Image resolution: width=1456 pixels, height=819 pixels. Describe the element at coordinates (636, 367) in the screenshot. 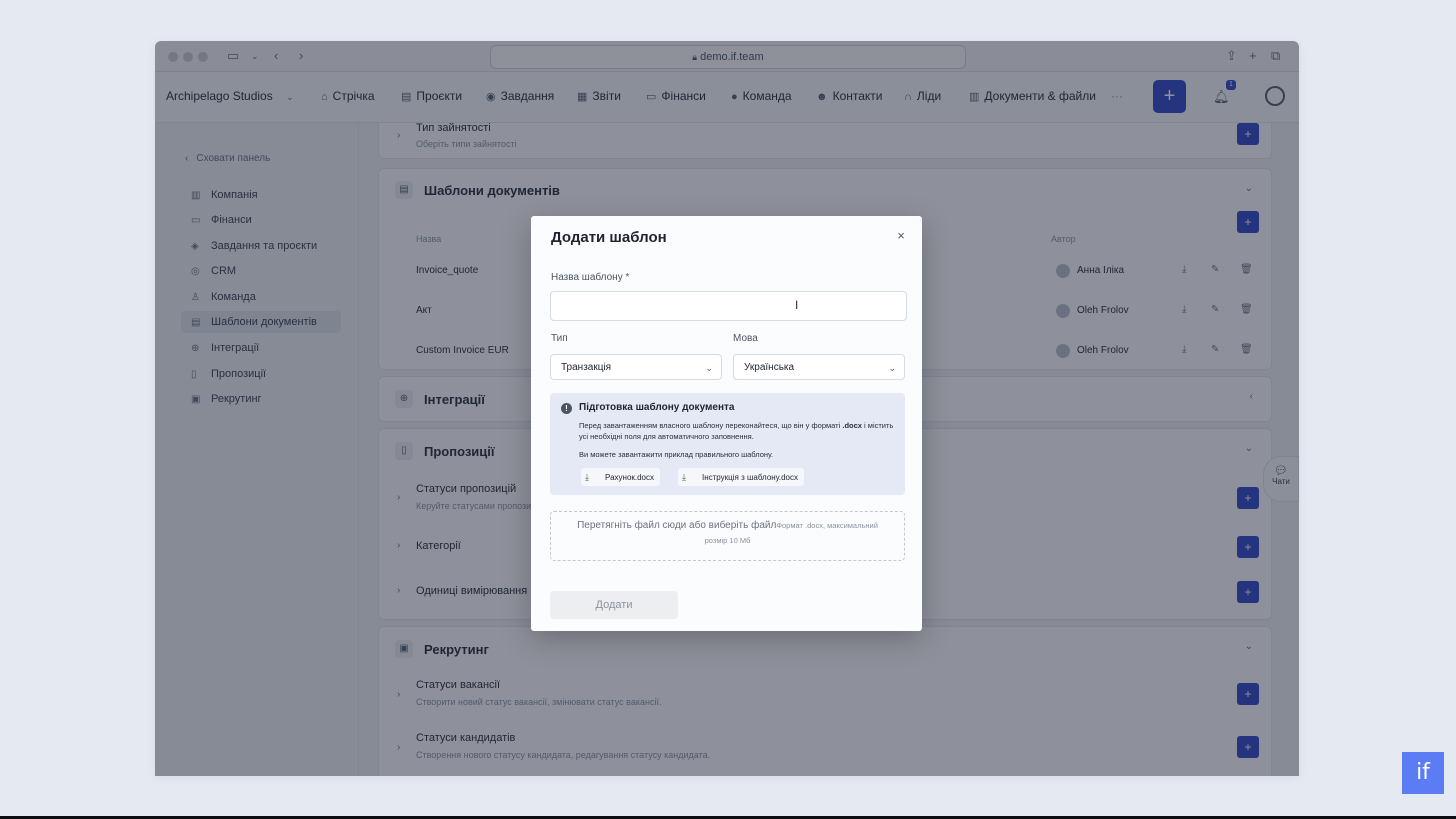

I see `type-select: Транзакція ⌄` at that location.